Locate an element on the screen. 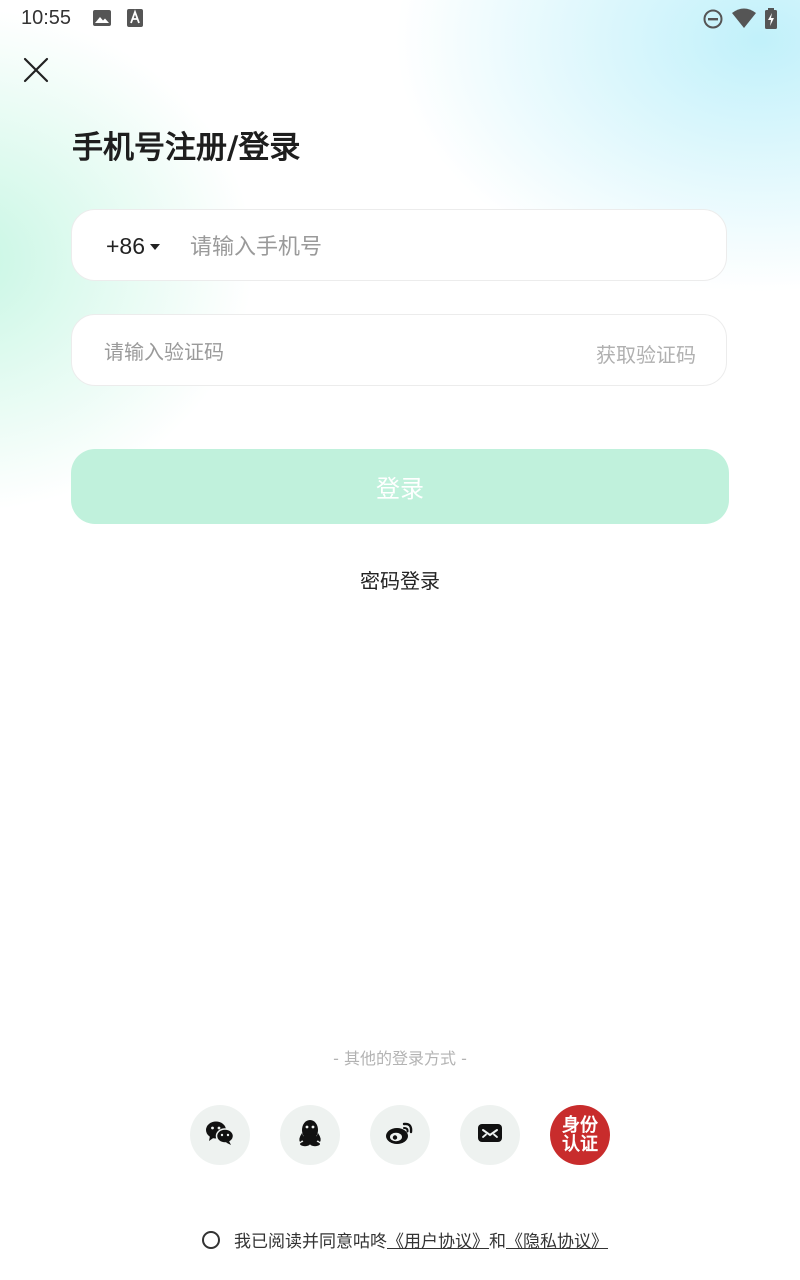 This screenshot has height=1280, width=800. page-title: 手机号注册/登录 is located at coordinates (186, 148).